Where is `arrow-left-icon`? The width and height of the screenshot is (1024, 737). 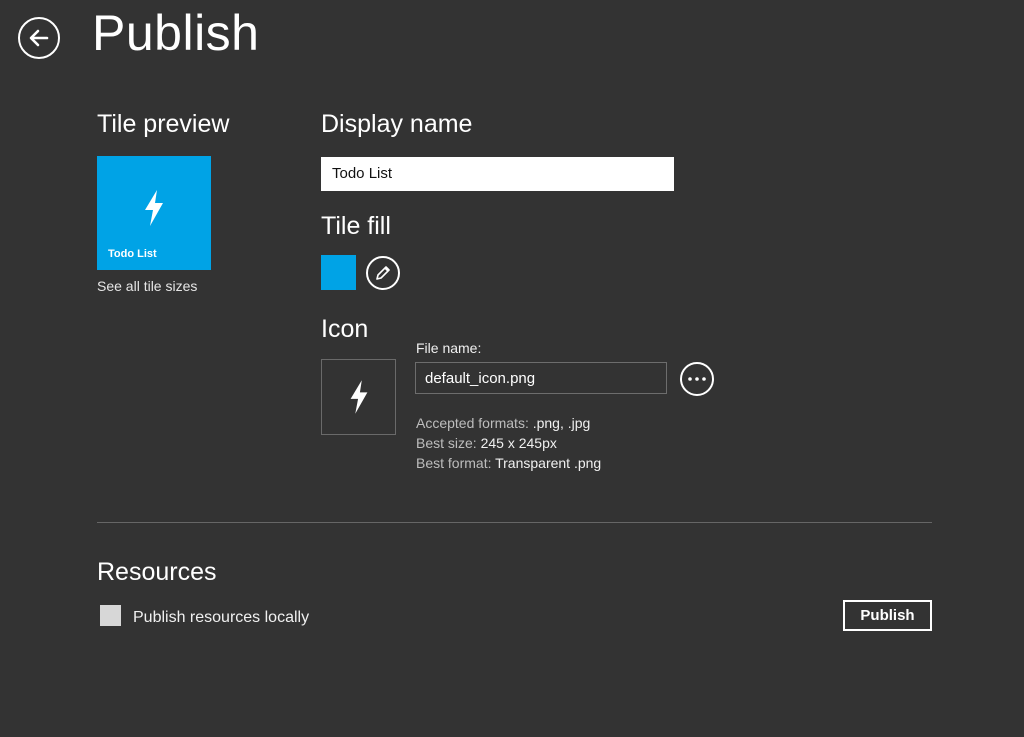 arrow-left-icon is located at coordinates (39, 38).